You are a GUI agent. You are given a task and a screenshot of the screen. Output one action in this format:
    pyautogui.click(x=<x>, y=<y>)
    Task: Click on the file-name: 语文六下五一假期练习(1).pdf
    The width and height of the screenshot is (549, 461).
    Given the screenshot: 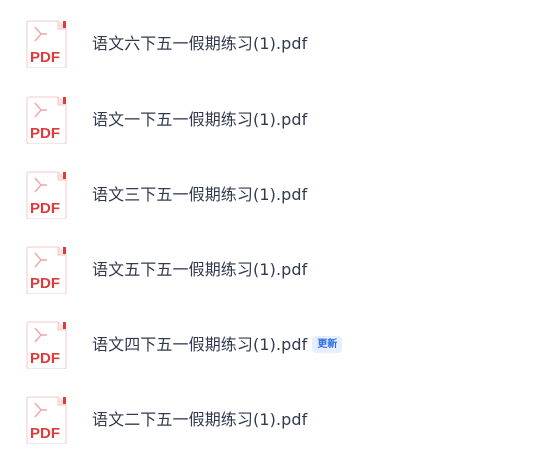 What is the action you would take?
    pyautogui.click(x=200, y=43)
    